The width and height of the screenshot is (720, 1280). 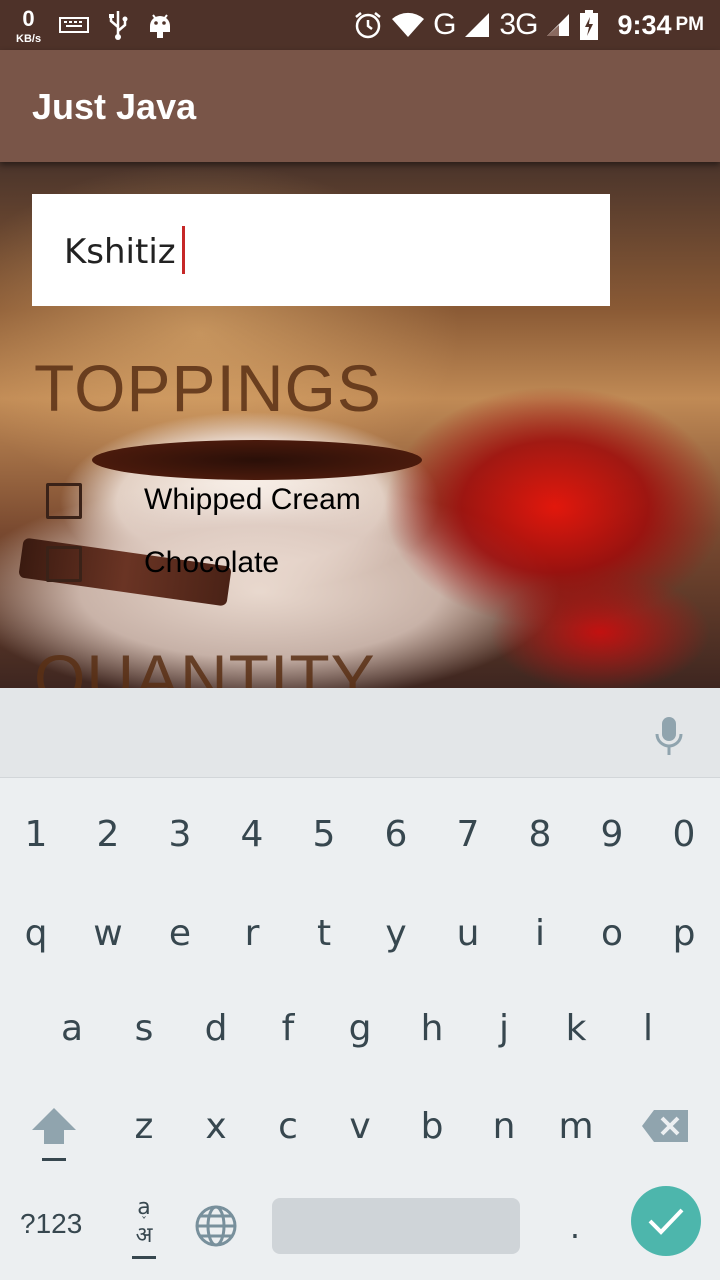 What do you see at coordinates (324, 834) in the screenshot?
I see `key-5: 5` at bounding box center [324, 834].